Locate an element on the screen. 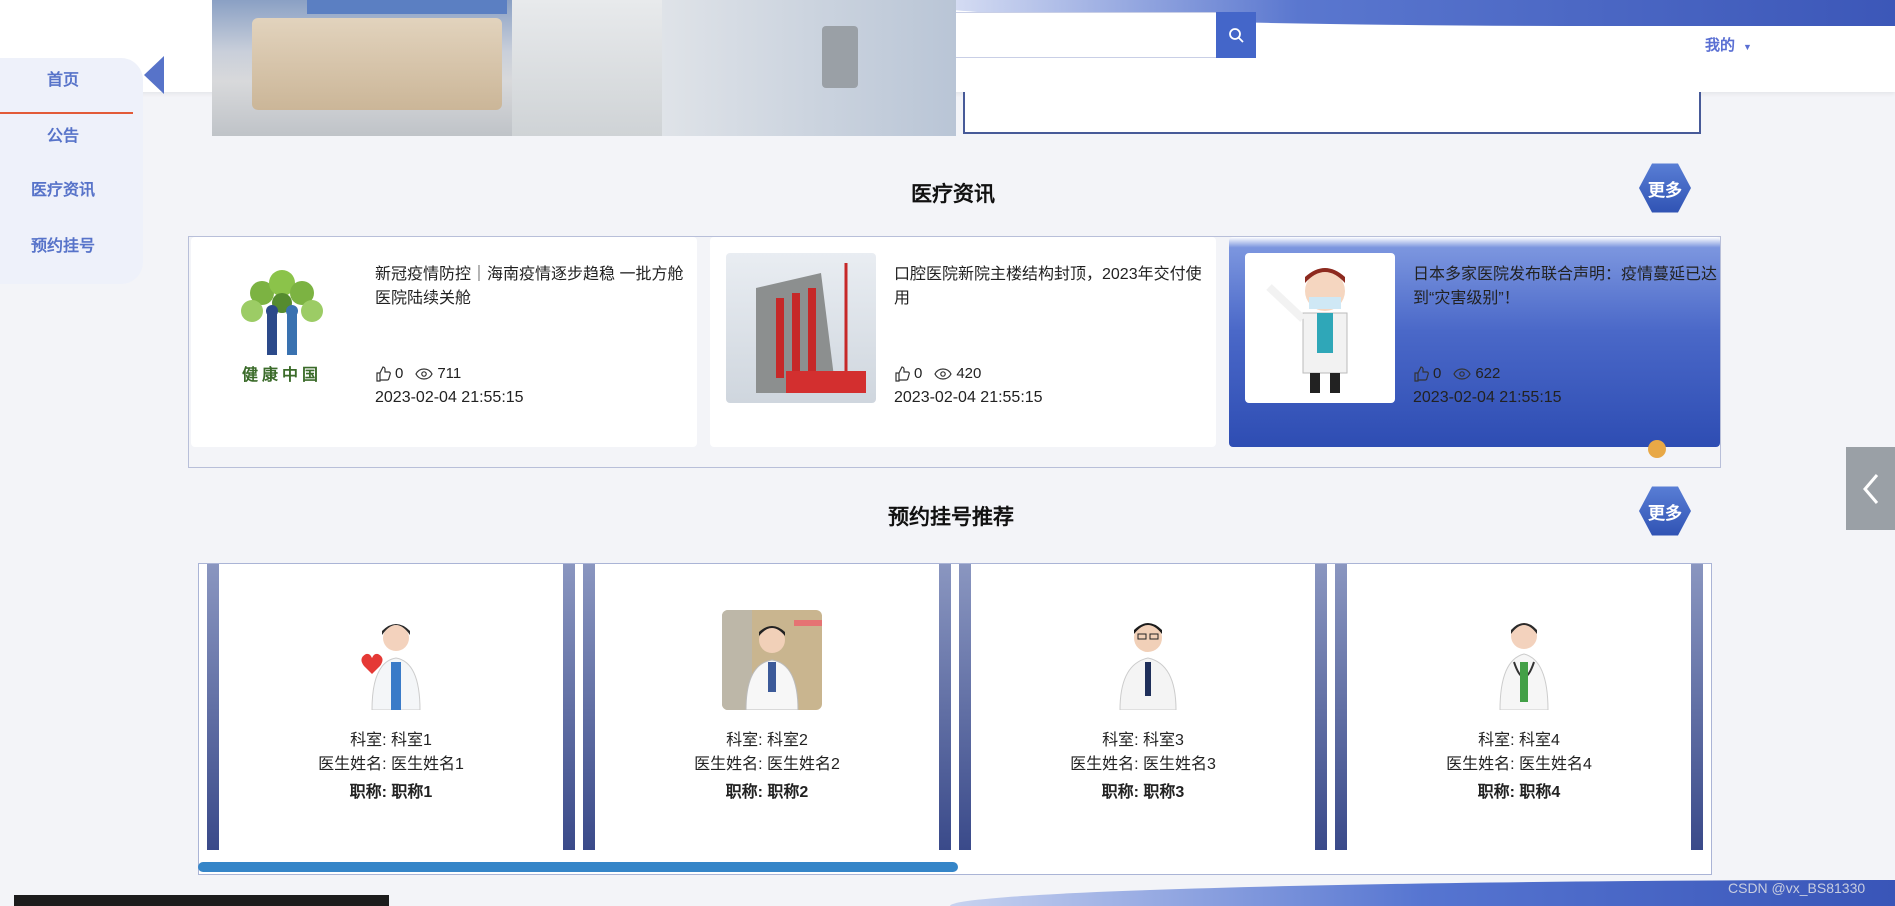 This screenshot has width=1895, height=906. doctor-department: 科室: 科室1 is located at coordinates (391, 740).